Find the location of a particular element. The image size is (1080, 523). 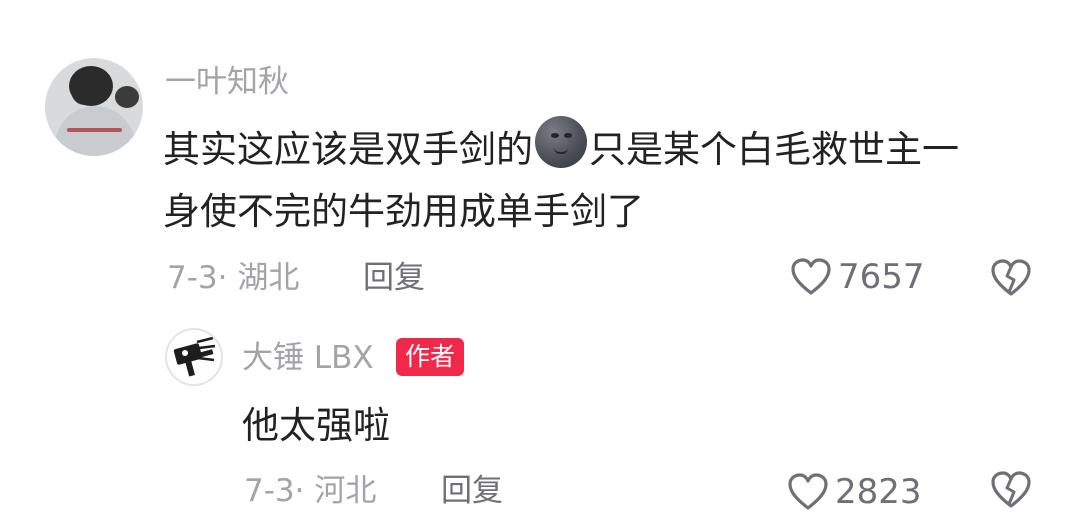

hammer-logo-icon is located at coordinates (194, 356).